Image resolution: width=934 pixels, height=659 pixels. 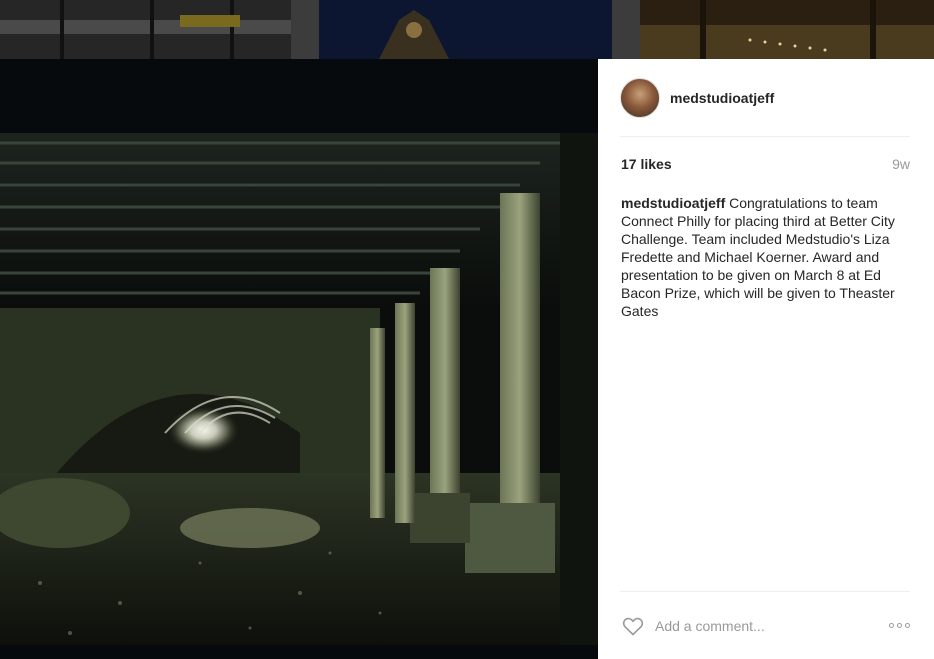 What do you see at coordinates (901, 164) in the screenshot?
I see `post-age: 9w` at bounding box center [901, 164].